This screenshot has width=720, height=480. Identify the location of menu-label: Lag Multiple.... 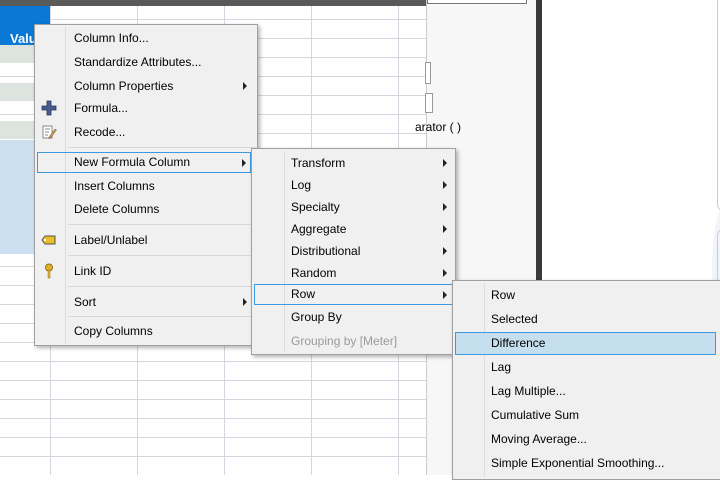
(528, 391).